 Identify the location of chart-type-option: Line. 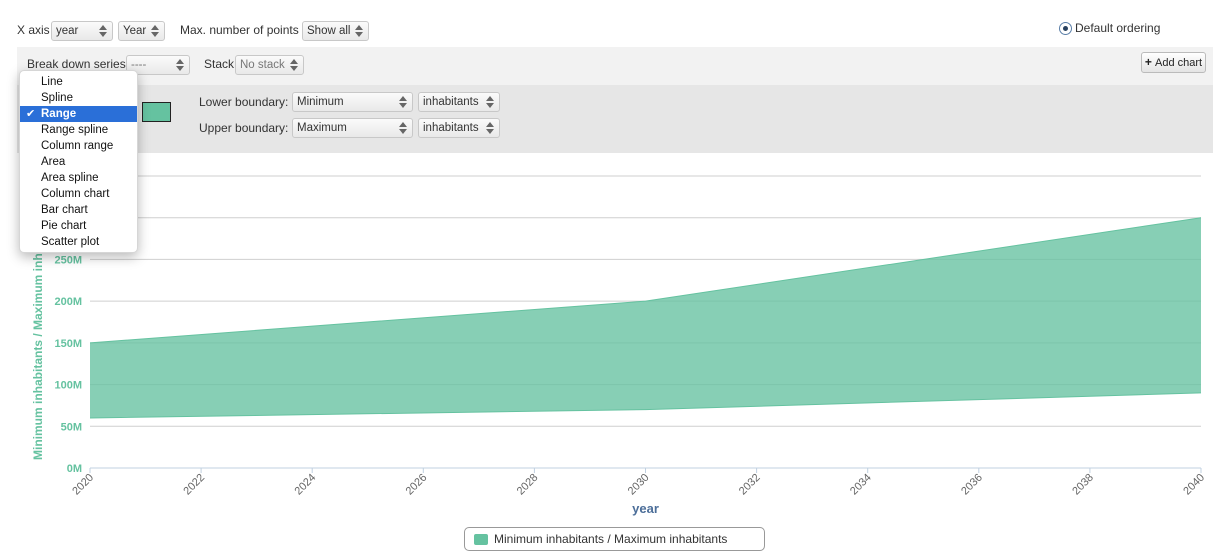
(78, 82).